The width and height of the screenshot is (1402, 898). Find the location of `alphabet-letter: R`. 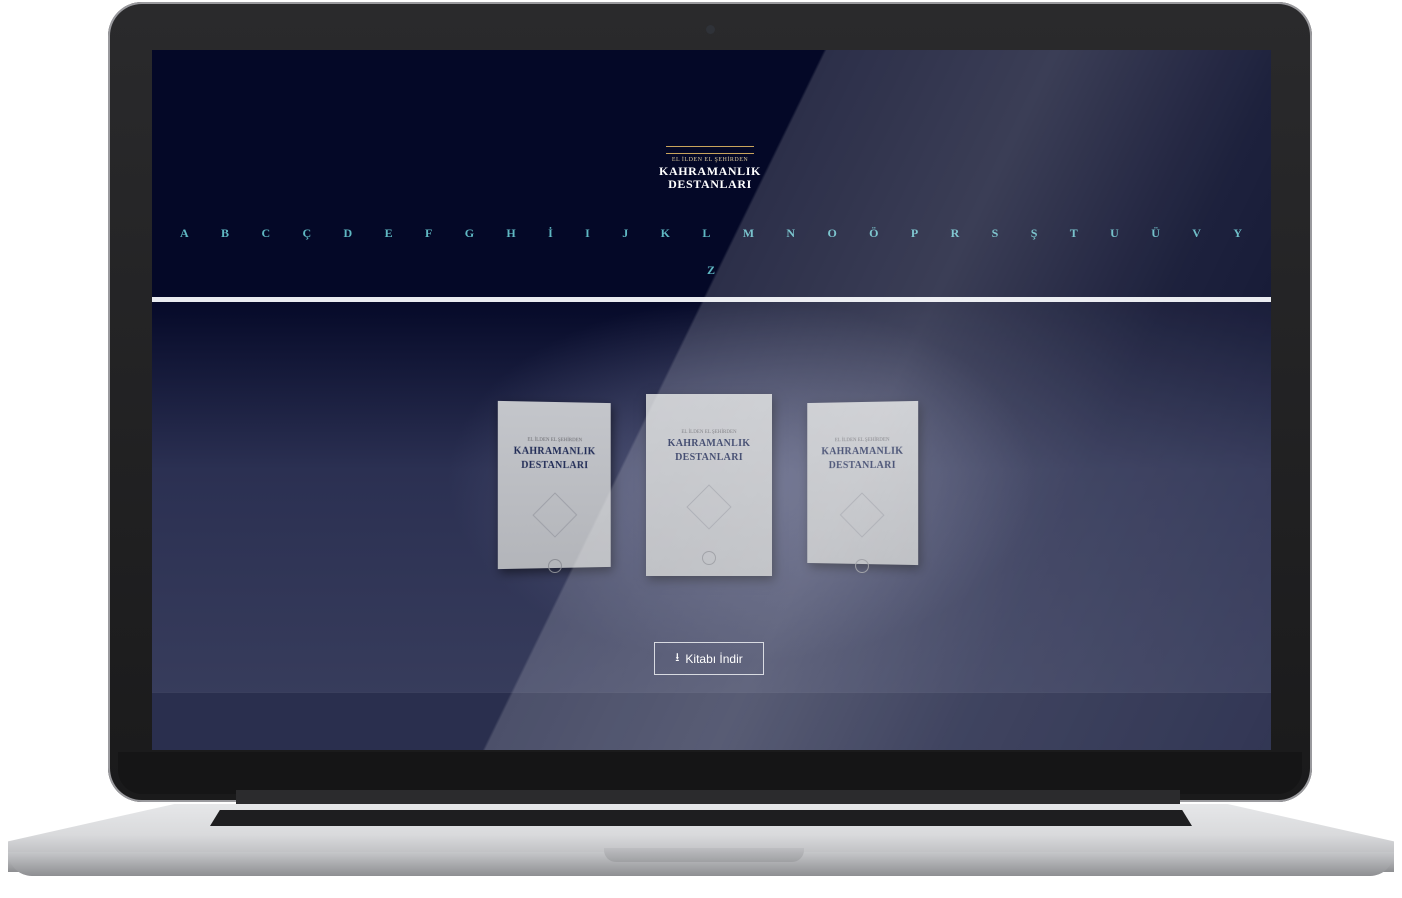

alphabet-letter: R is located at coordinates (956, 233).